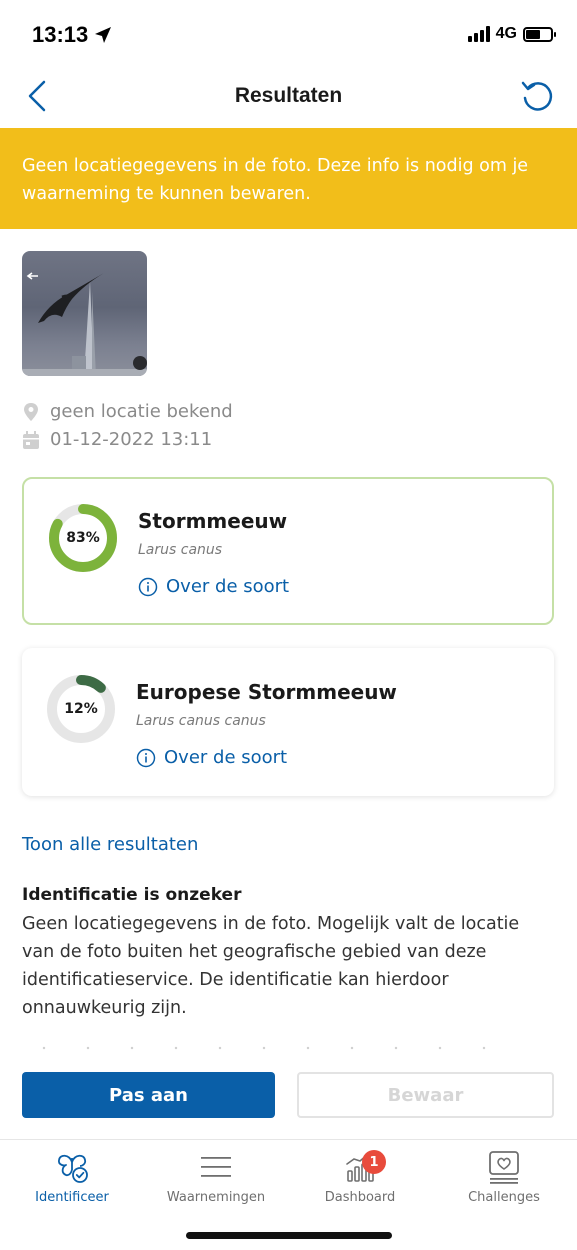  I want to click on tab-dashboard: 1 Dashboard, so click(360, 1176).